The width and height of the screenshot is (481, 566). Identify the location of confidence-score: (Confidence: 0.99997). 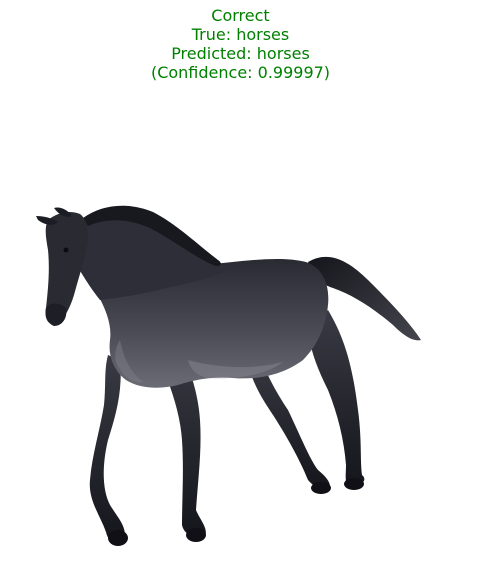
(240, 72).